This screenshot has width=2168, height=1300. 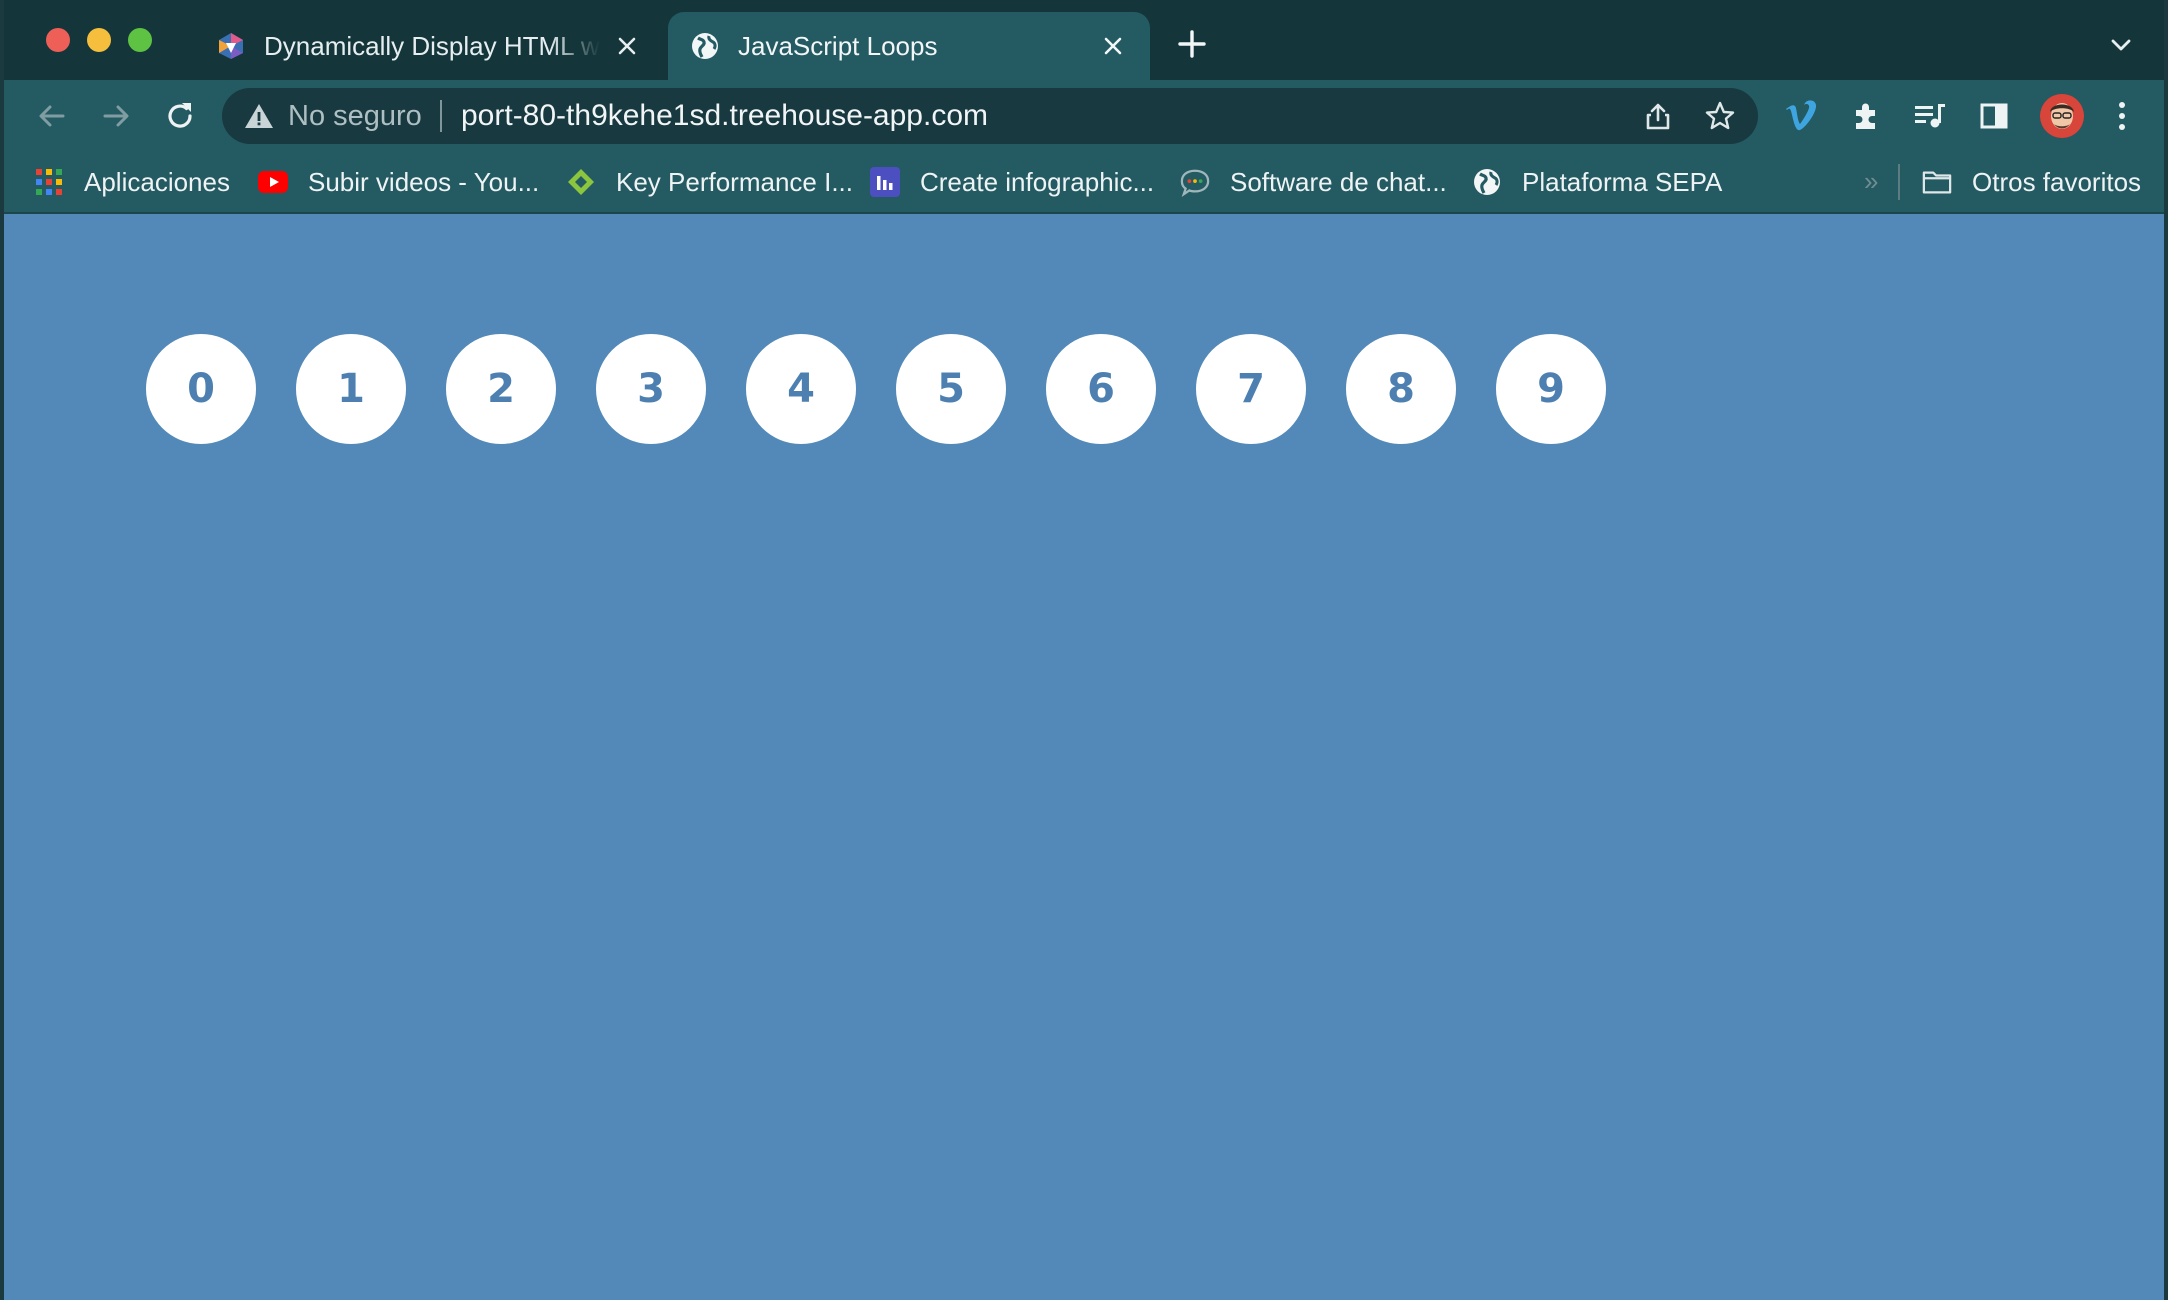 I want to click on back-button, so click(x=52, y=116).